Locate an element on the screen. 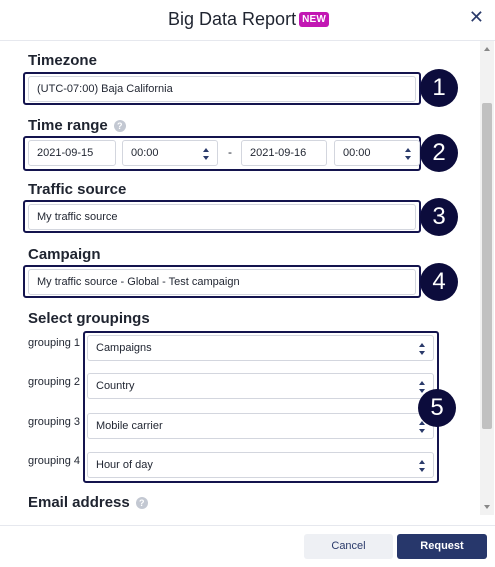 The width and height of the screenshot is (495, 567). callout-5: 5 is located at coordinates (437, 408).